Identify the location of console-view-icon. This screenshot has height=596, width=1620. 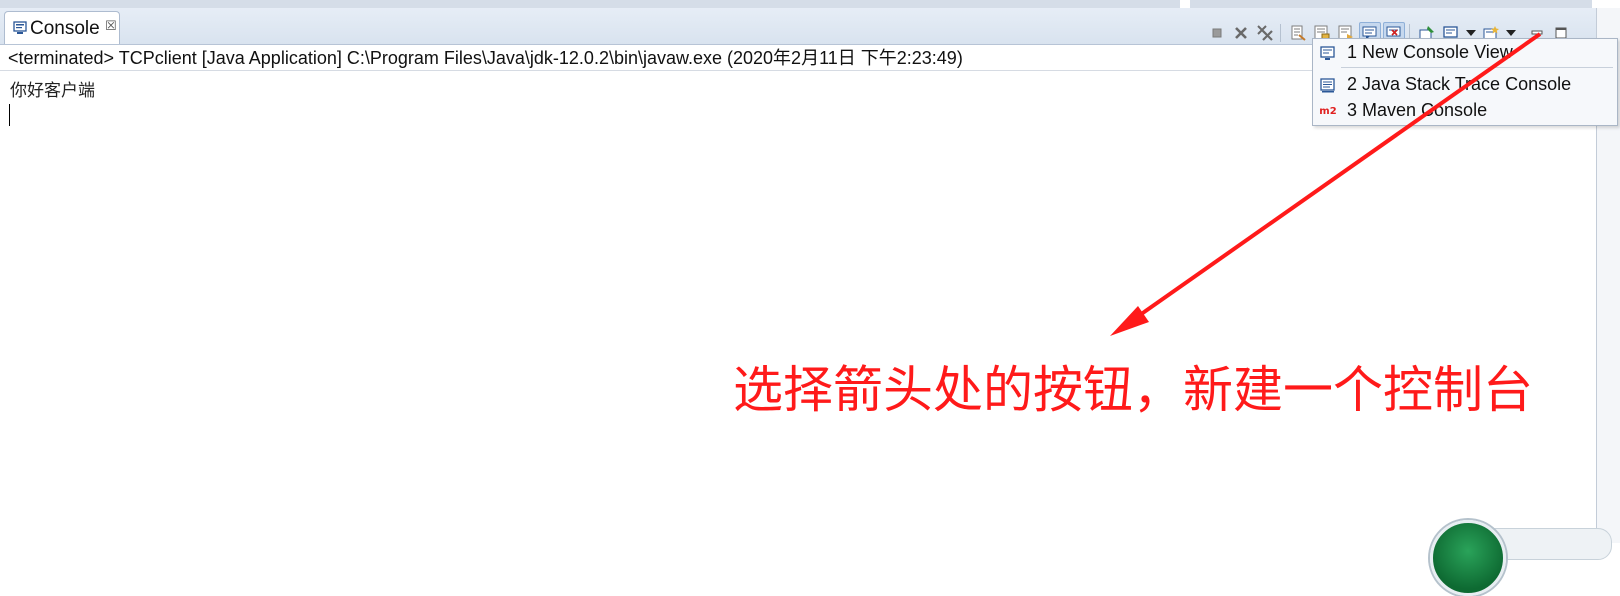
(1328, 53).